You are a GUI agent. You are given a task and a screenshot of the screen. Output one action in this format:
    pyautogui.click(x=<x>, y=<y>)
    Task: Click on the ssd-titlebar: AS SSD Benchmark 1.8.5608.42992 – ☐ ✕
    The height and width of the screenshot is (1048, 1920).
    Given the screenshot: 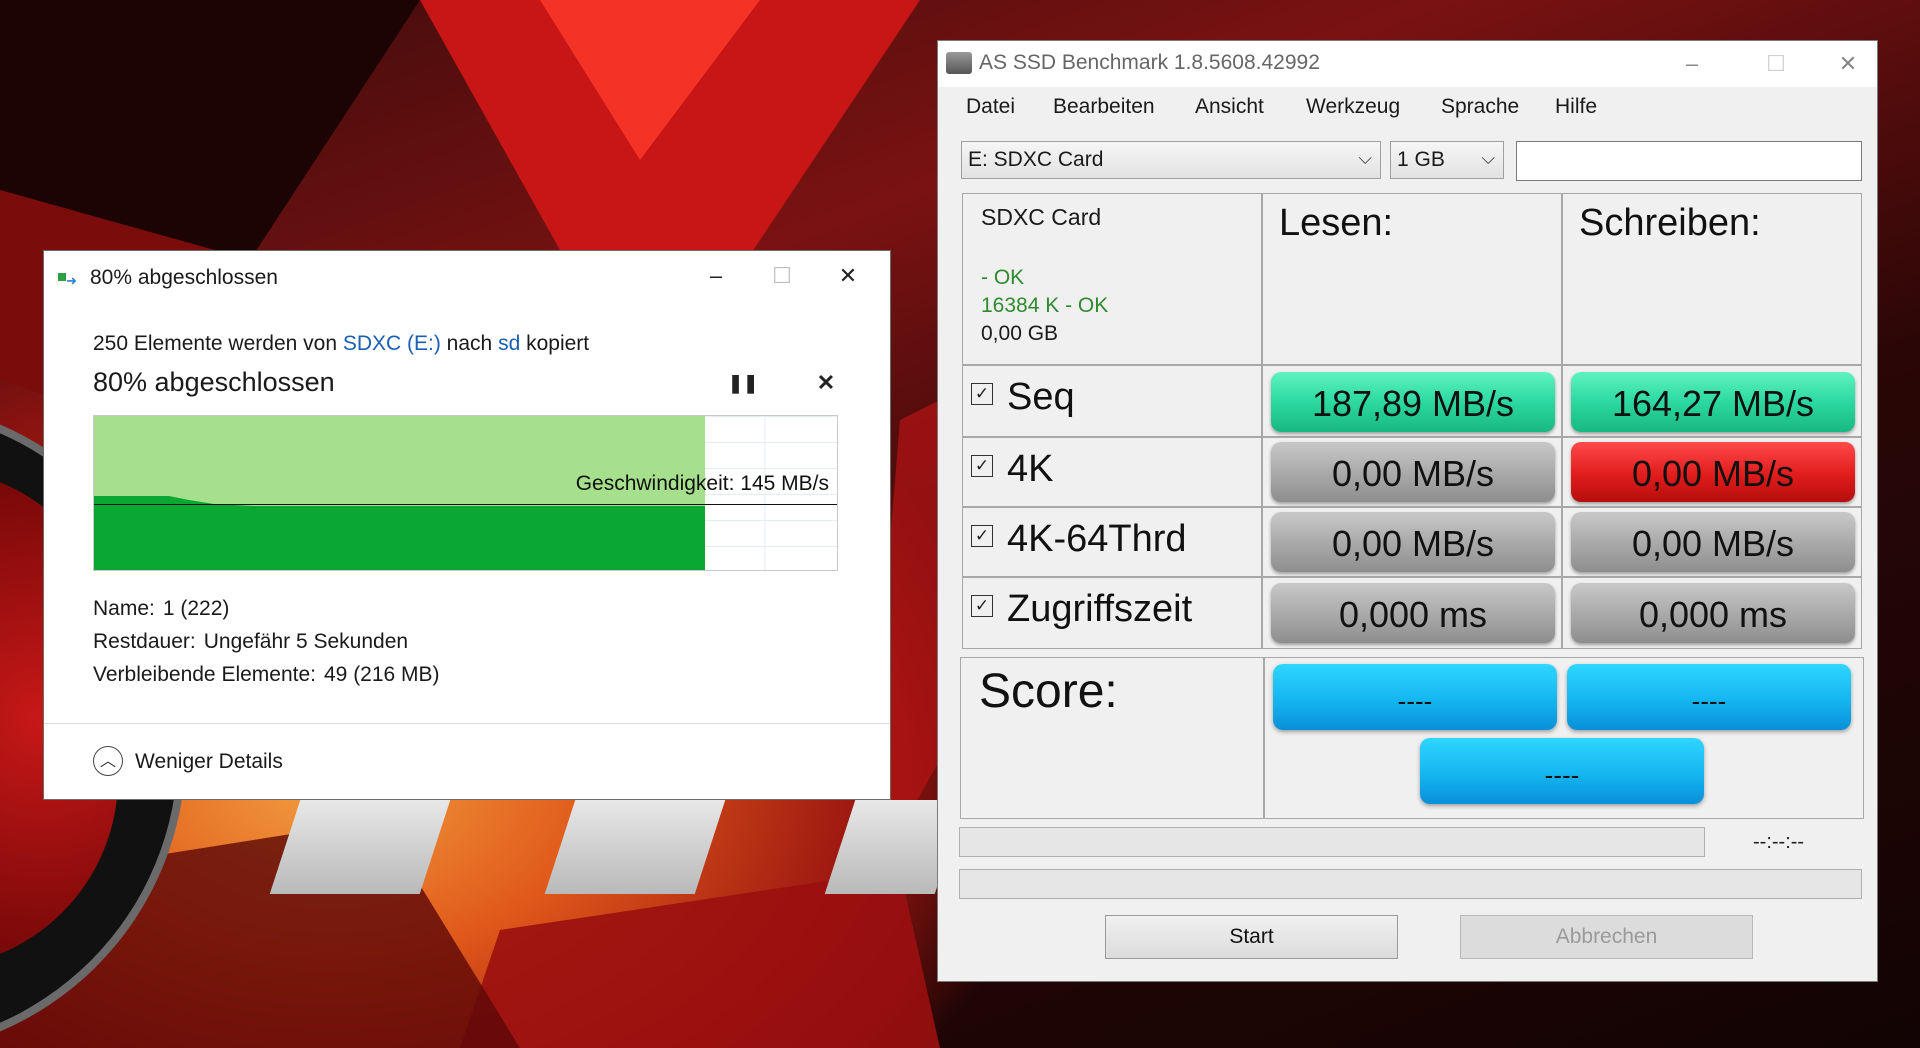 What is the action you would take?
    pyautogui.click(x=1407, y=64)
    